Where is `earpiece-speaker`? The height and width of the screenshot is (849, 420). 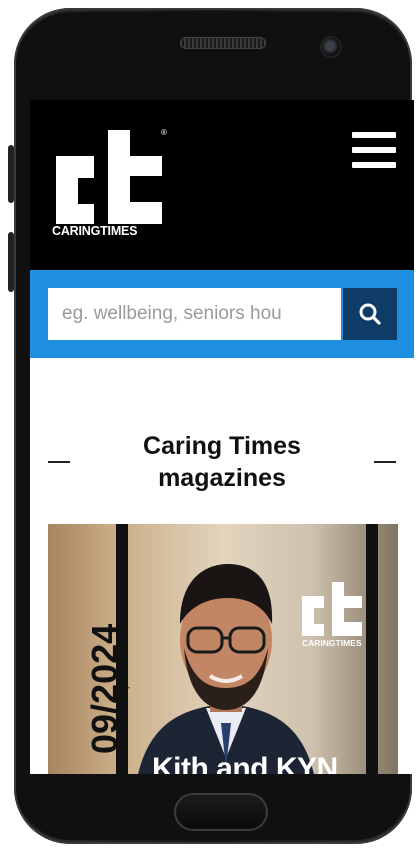 earpiece-speaker is located at coordinates (223, 43).